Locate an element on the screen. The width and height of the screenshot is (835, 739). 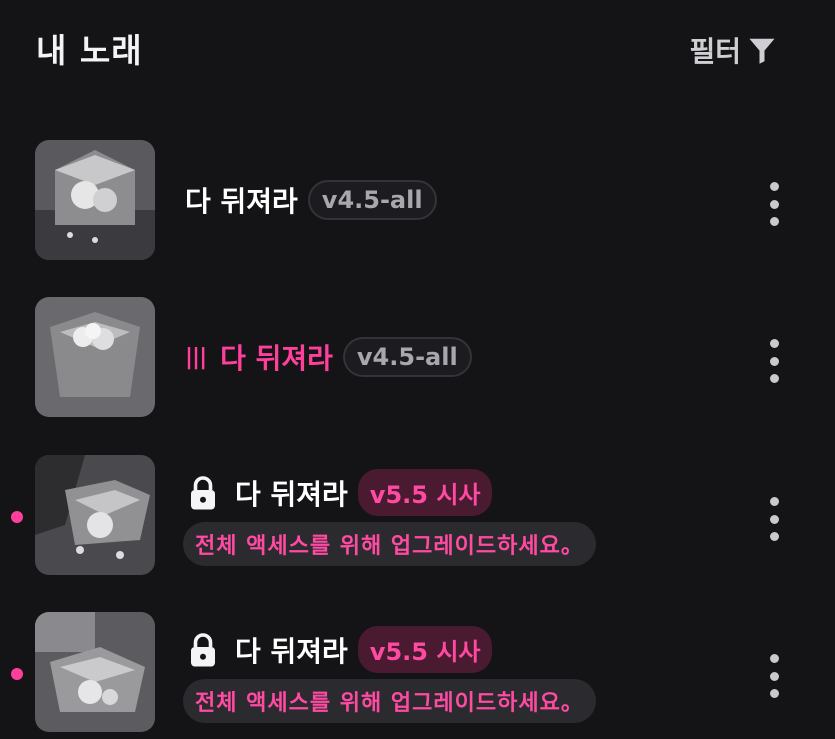
song-row: 다 뒤져라 v4.5-all is located at coordinates (311, 200).